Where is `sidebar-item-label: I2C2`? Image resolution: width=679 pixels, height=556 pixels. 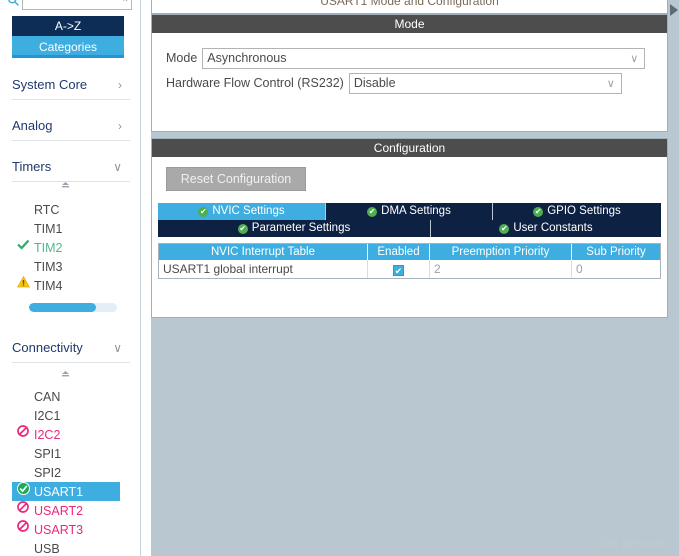
sidebar-item-label: I2C2 is located at coordinates (47, 434).